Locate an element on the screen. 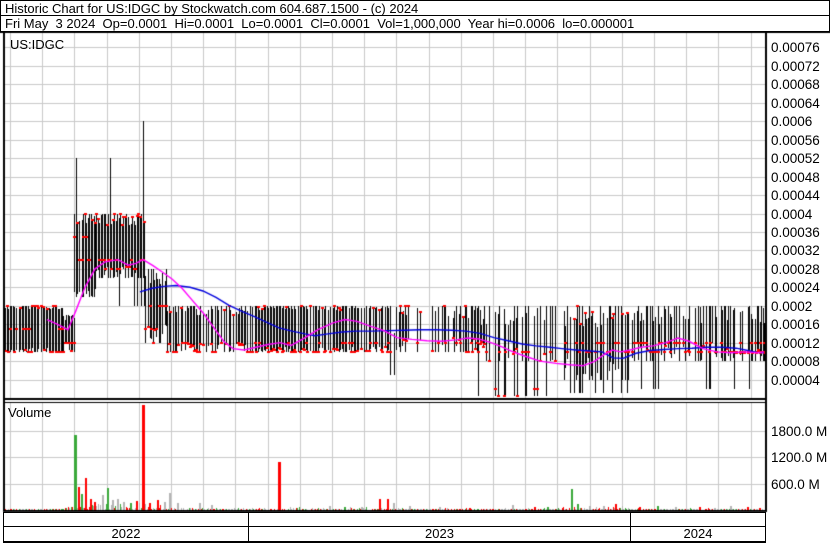  price-axis-tick: 0.0006 is located at coordinates (792, 121).